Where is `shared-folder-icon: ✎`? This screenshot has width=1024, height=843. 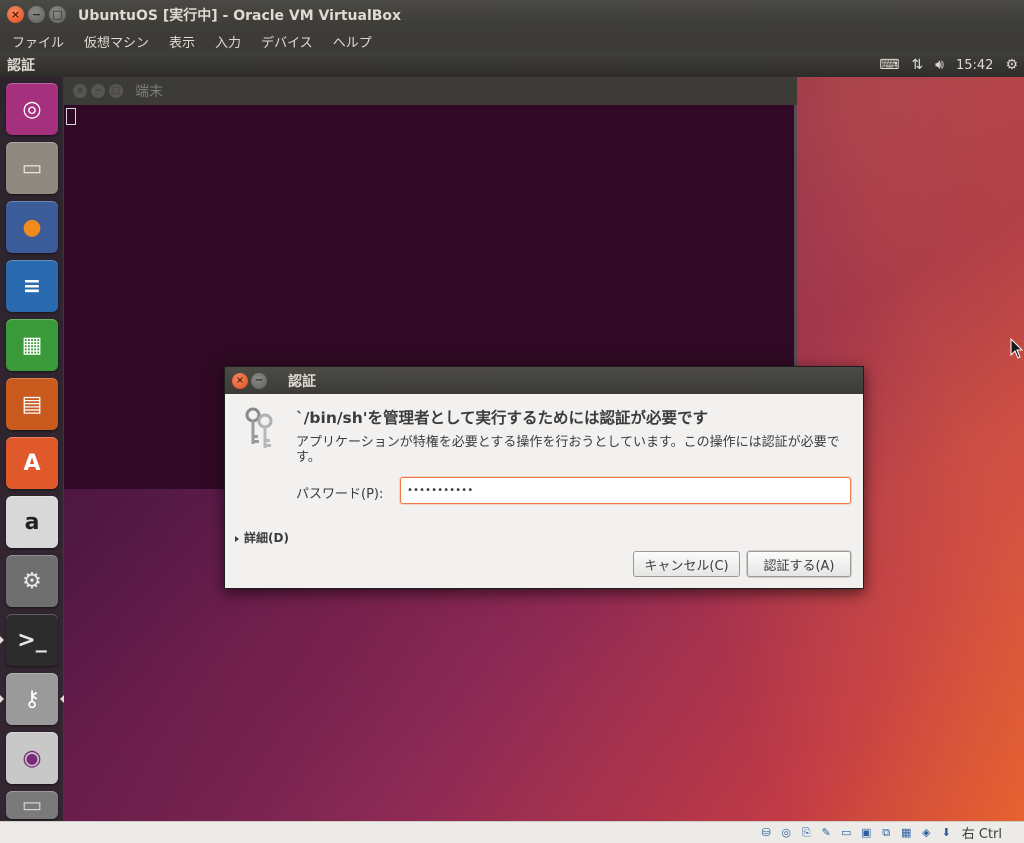 shared-folder-icon: ✎ is located at coordinates (826, 832).